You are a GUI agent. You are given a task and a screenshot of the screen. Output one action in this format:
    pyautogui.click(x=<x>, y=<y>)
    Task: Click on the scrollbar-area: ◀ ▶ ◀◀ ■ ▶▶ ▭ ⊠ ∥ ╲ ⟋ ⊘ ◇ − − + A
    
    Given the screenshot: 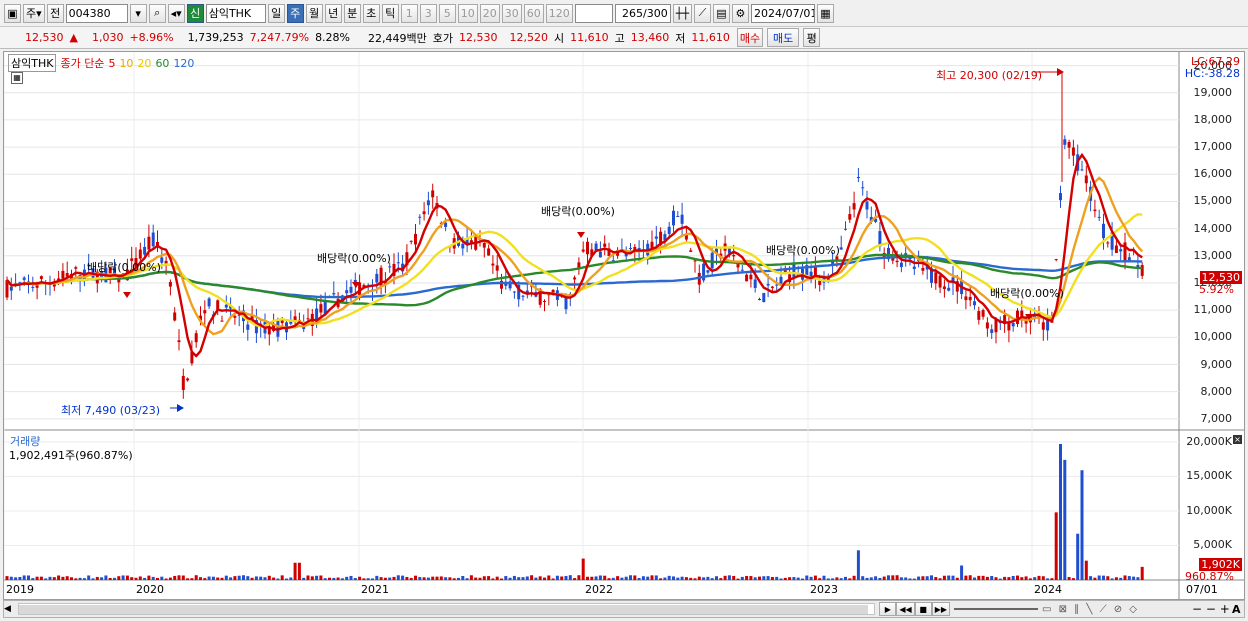 What is the action you would take?
    pyautogui.click(x=624, y=609)
    